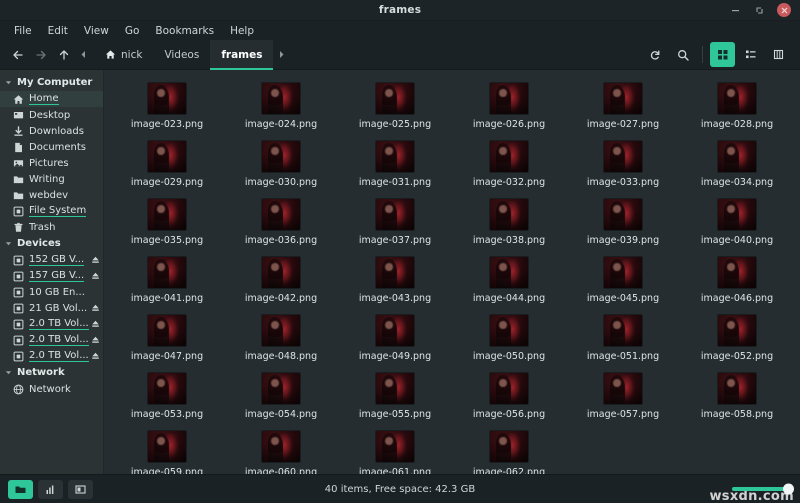  Describe the element at coordinates (737, 397) in the screenshot. I see `file-item: image-058.png` at that location.